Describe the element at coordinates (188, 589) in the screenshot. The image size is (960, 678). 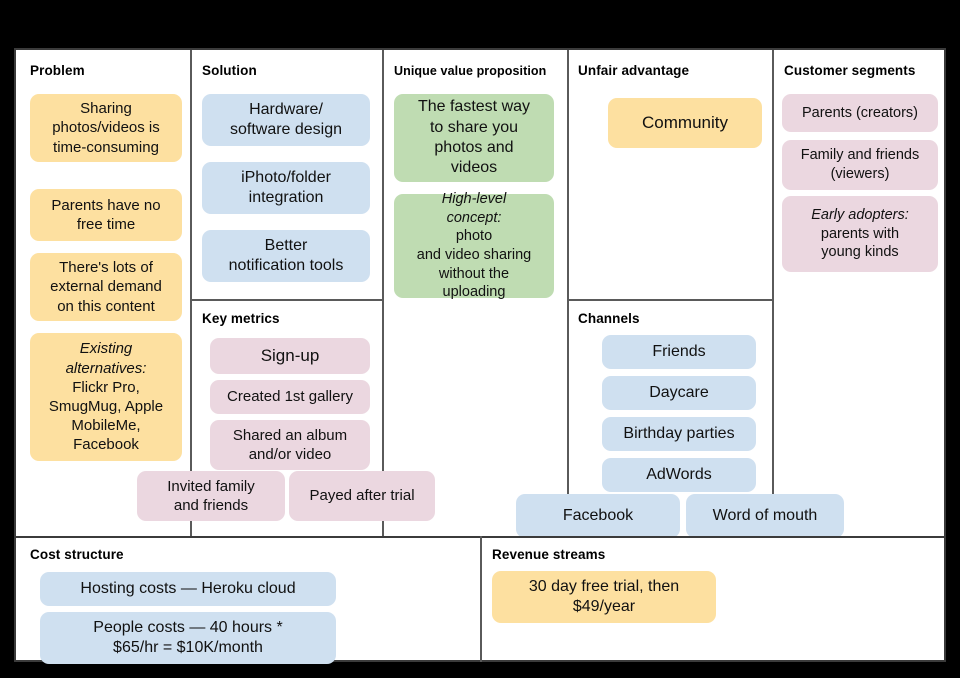
I see `note-cost-1: Hosting costs — Heroku cloud` at that location.